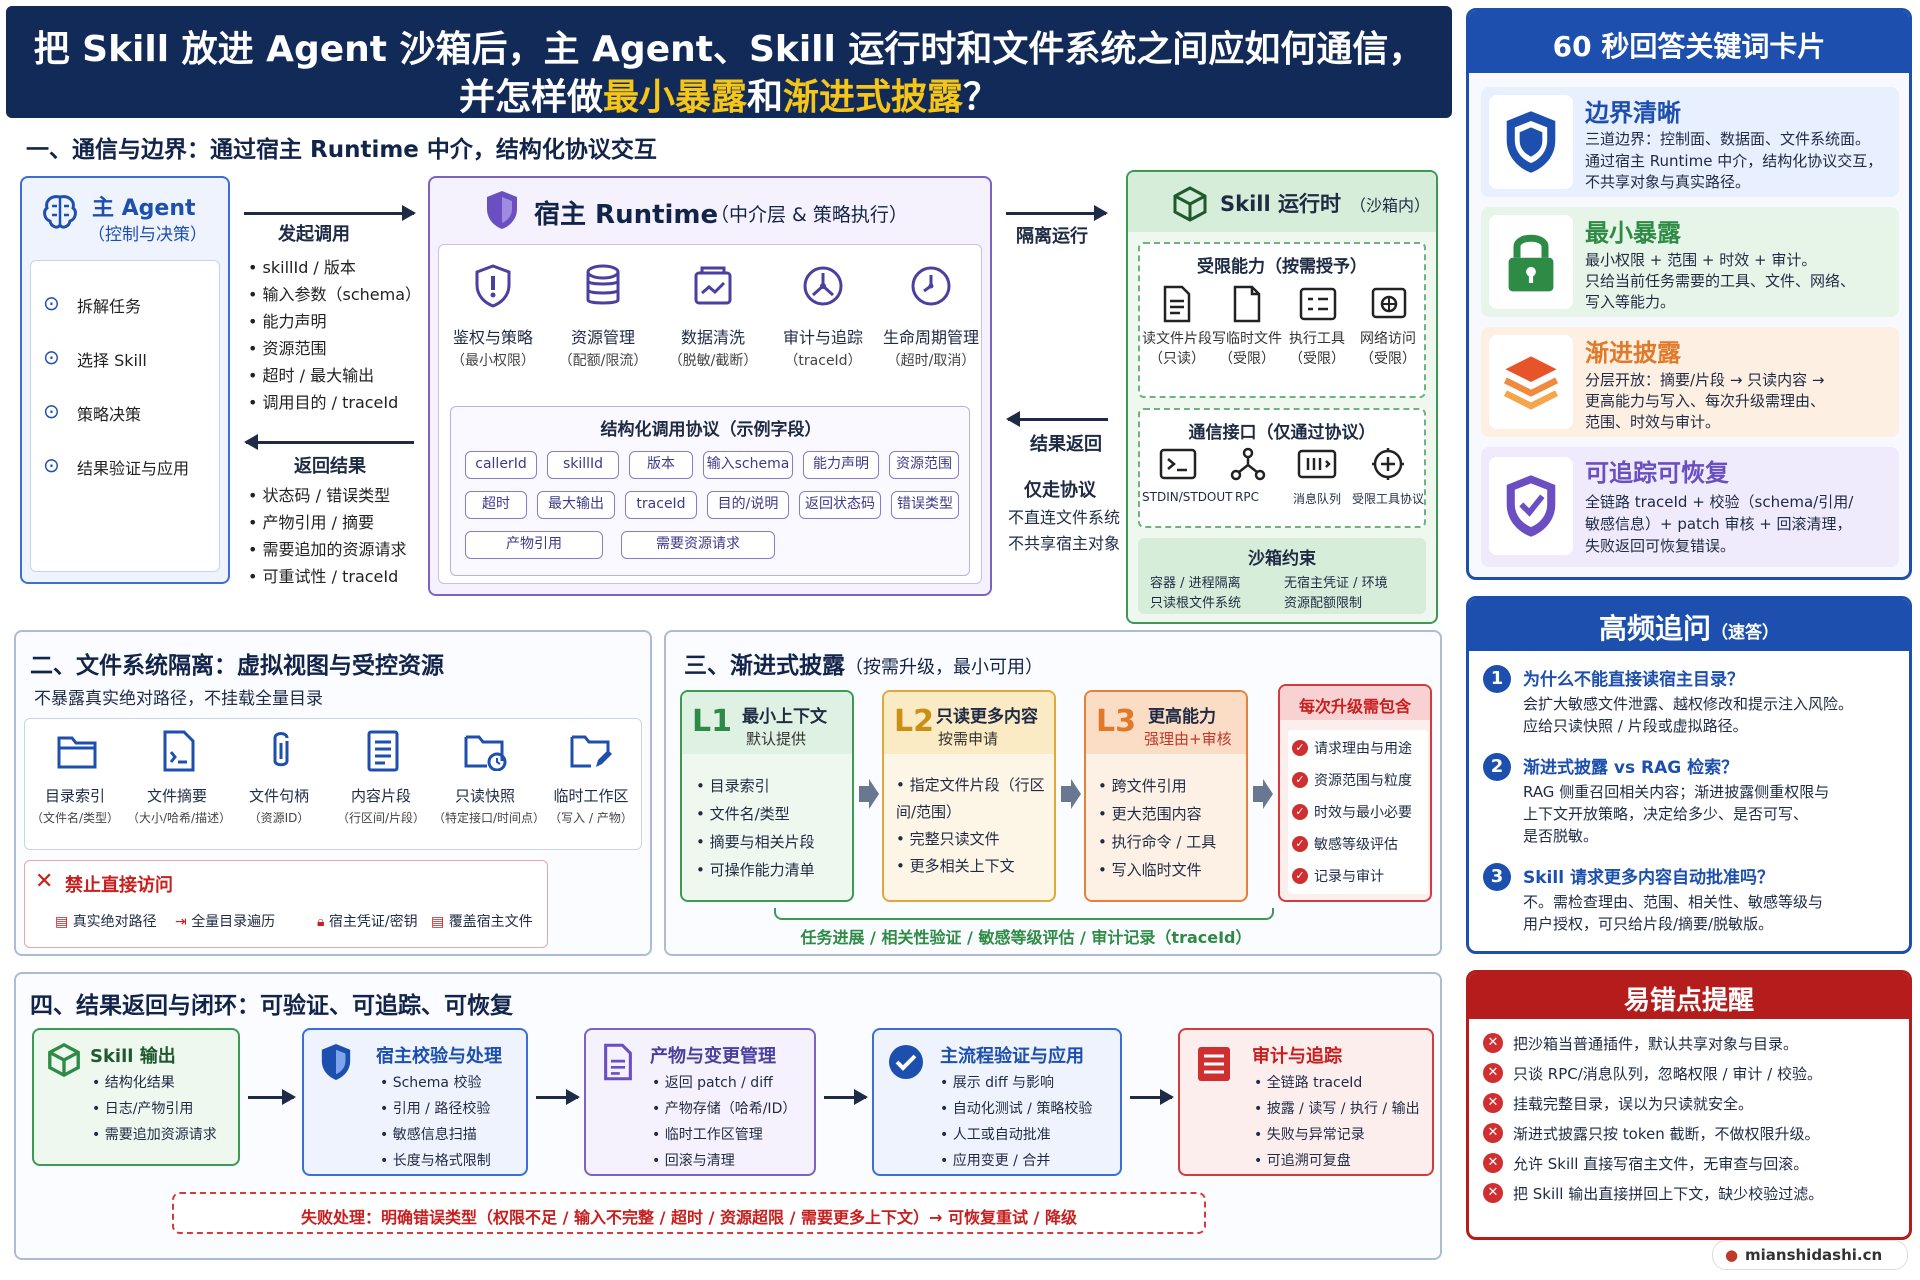 This screenshot has height=1280, width=1920. I want to click on comm-box: 通信接口（仅通过协议） STDIN/STDOUT RPC 消息队列 受限工具协议, so click(1282, 468).